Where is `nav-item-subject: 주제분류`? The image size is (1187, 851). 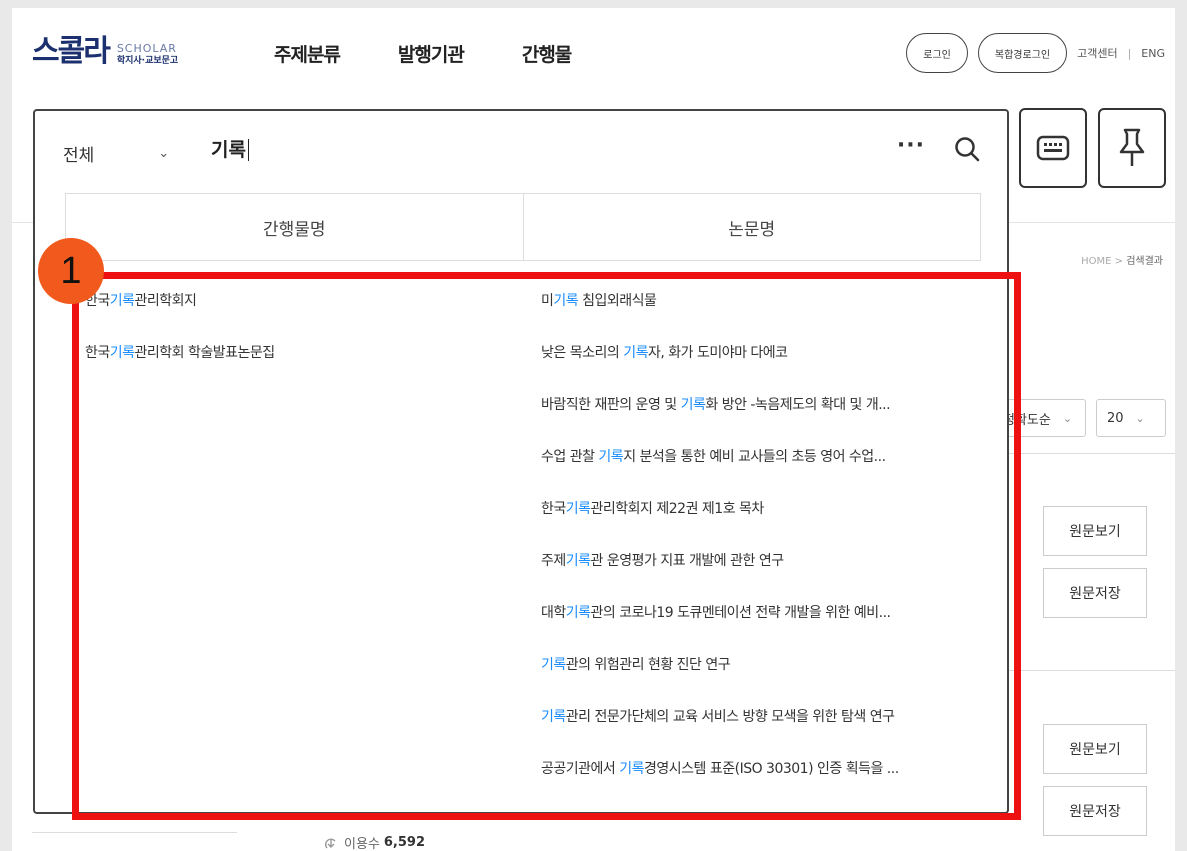
nav-item-subject: 주제분류 is located at coordinates (307, 53).